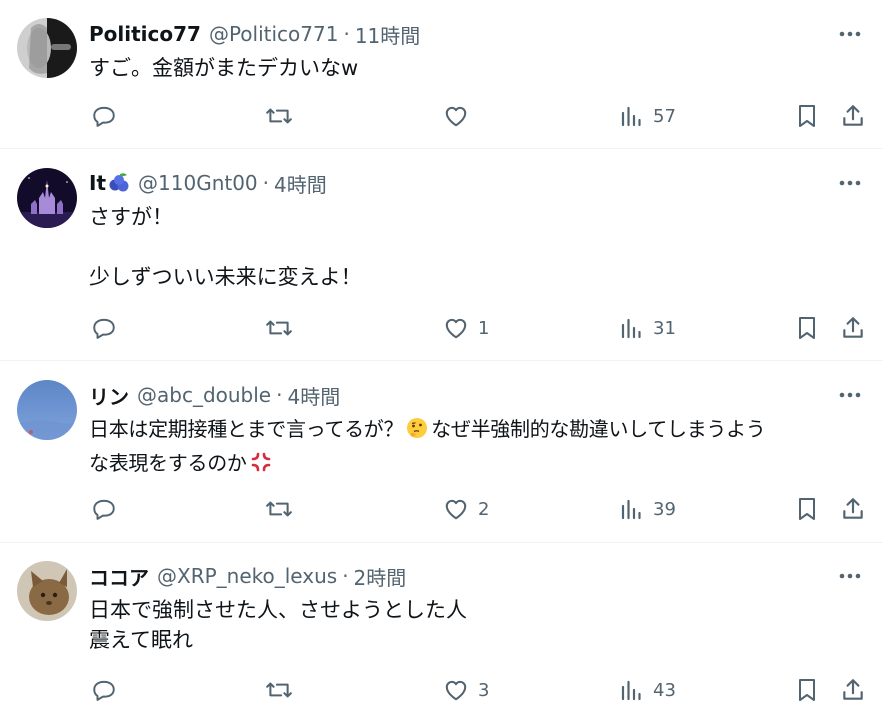 The width and height of the screenshot is (883, 720). I want to click on tweet-text: すご。金額がまたデカいなw, so click(477, 68).